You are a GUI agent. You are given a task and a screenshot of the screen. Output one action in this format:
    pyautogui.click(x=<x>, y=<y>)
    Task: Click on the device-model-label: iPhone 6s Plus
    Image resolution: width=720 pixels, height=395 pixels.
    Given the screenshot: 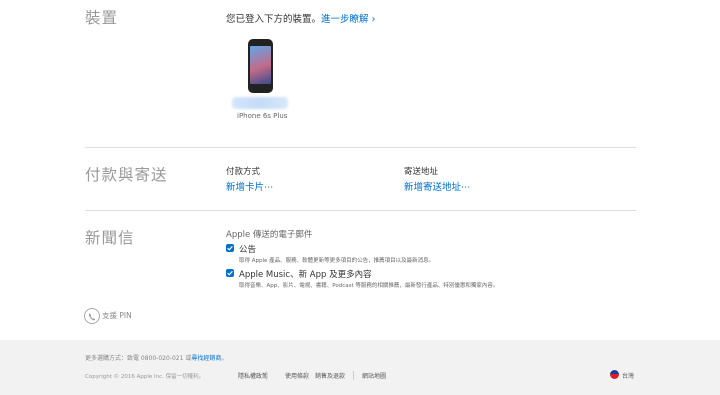 What is the action you would take?
    pyautogui.click(x=262, y=116)
    